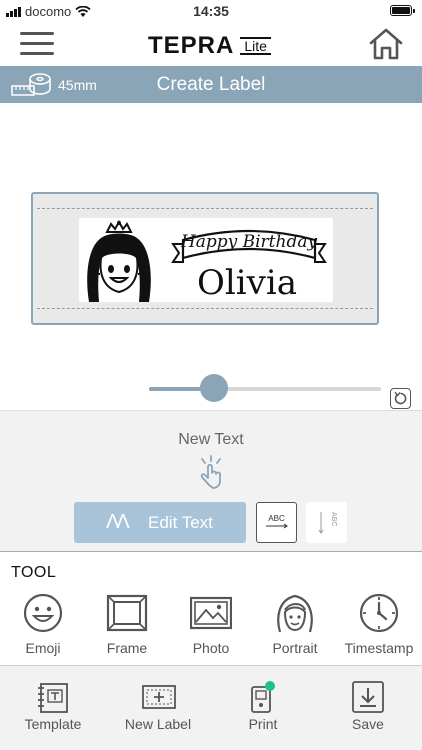 The image size is (422, 750). I want to click on selected-object-label: New Text, so click(211, 439).